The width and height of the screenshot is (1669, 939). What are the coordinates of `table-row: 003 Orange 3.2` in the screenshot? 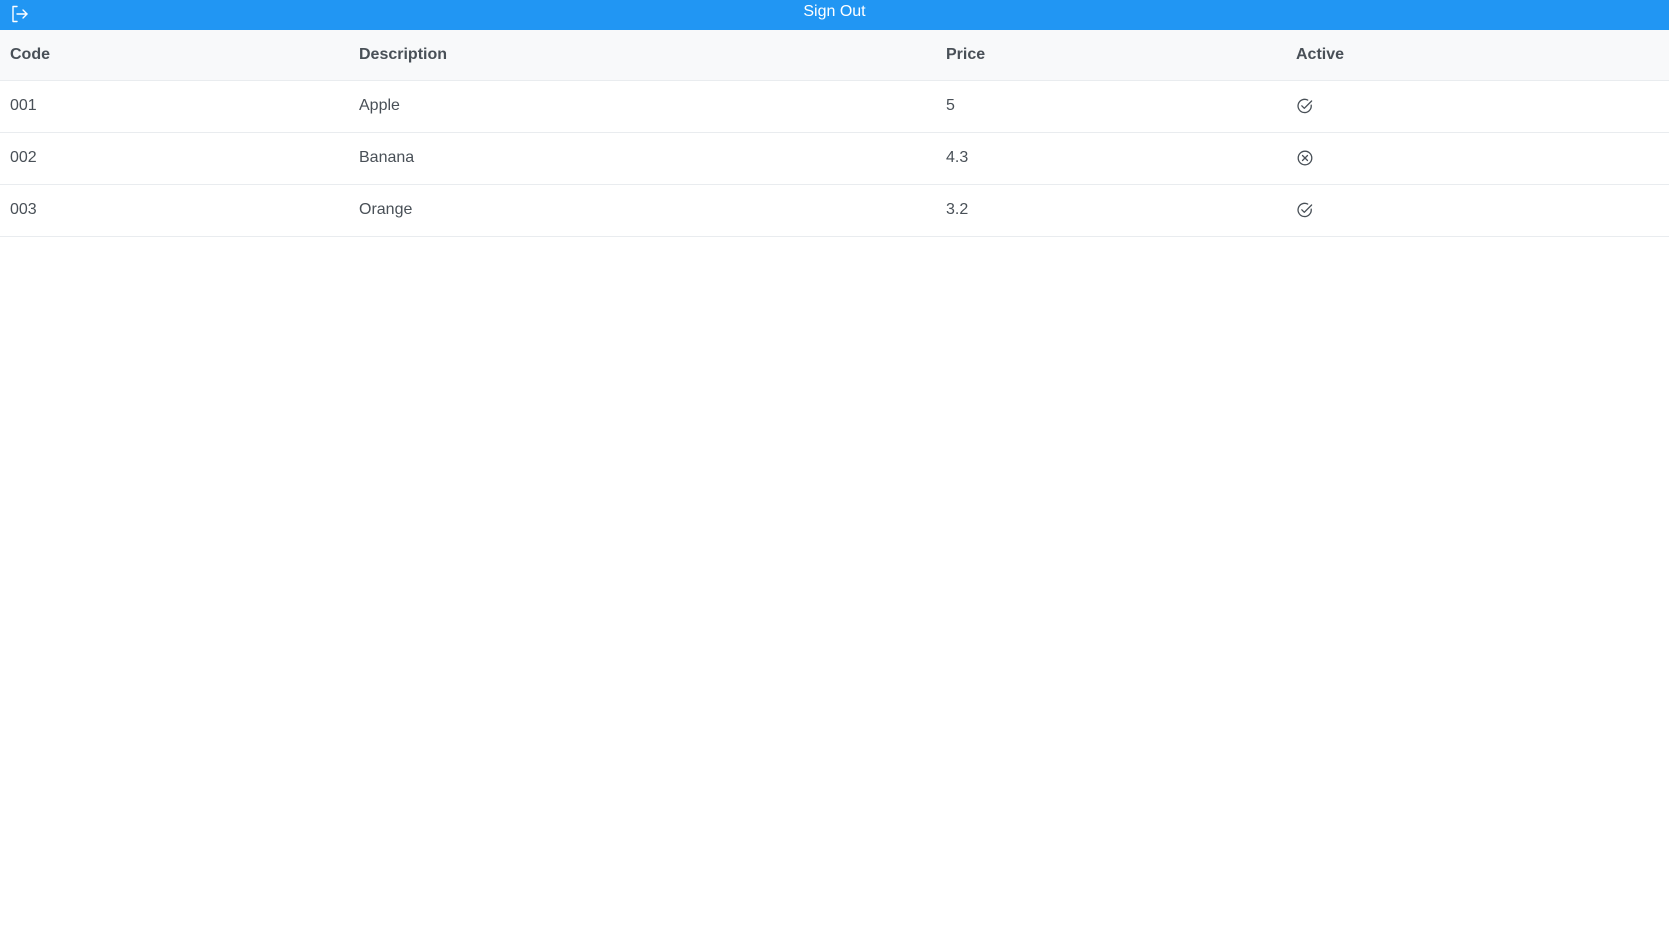 It's located at (834, 210).